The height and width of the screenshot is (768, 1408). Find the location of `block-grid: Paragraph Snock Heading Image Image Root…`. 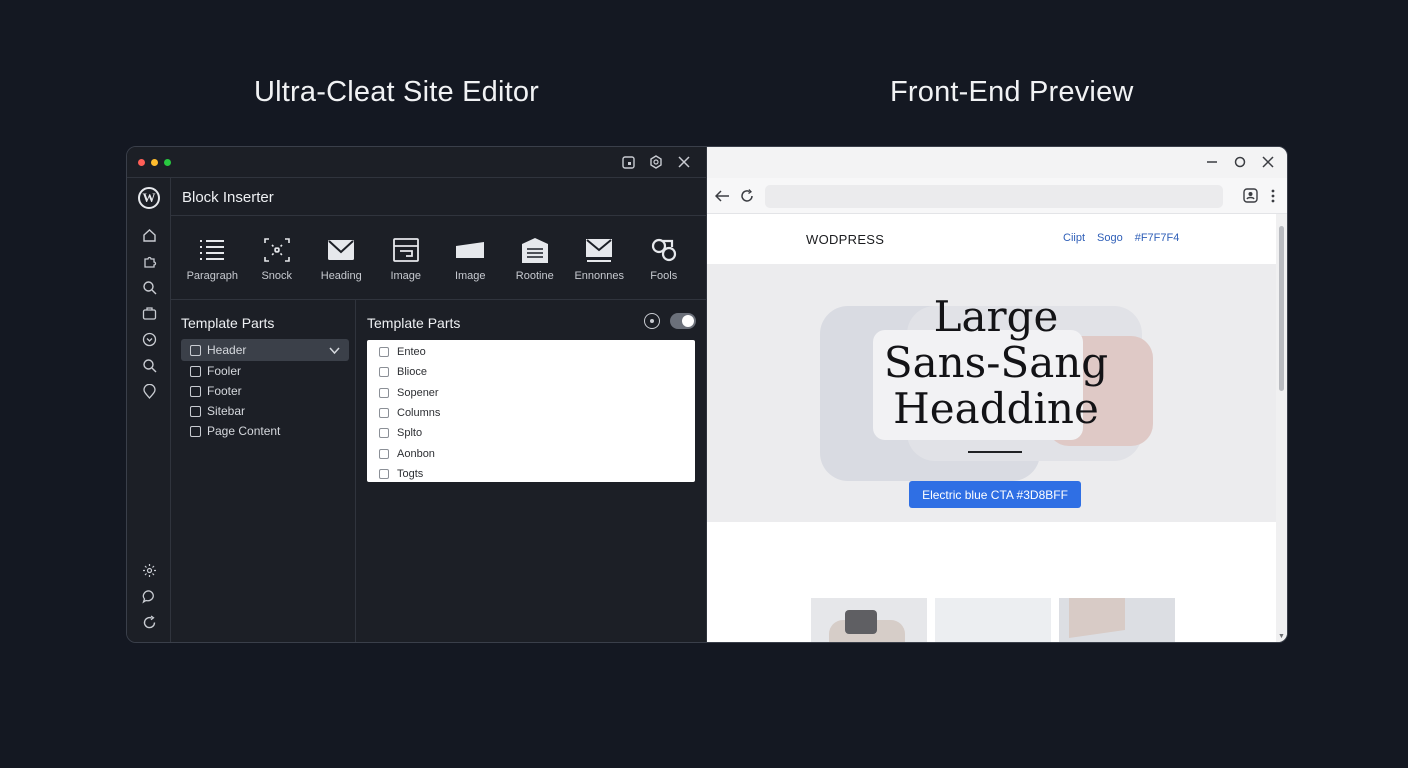

block-grid: Paragraph Snock Heading Image Image Root… is located at coordinates (438, 258).